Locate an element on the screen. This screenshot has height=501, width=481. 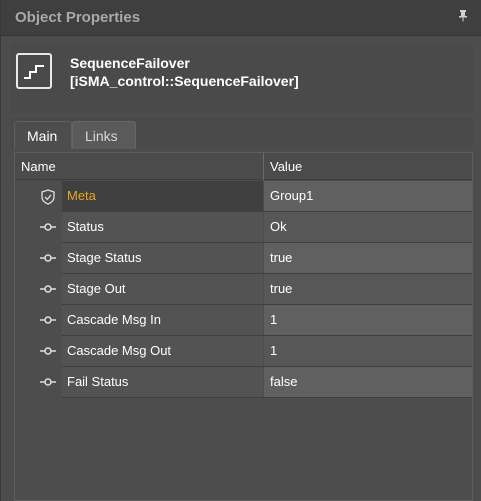
tab-bar: Main Links is located at coordinates (241, 133).